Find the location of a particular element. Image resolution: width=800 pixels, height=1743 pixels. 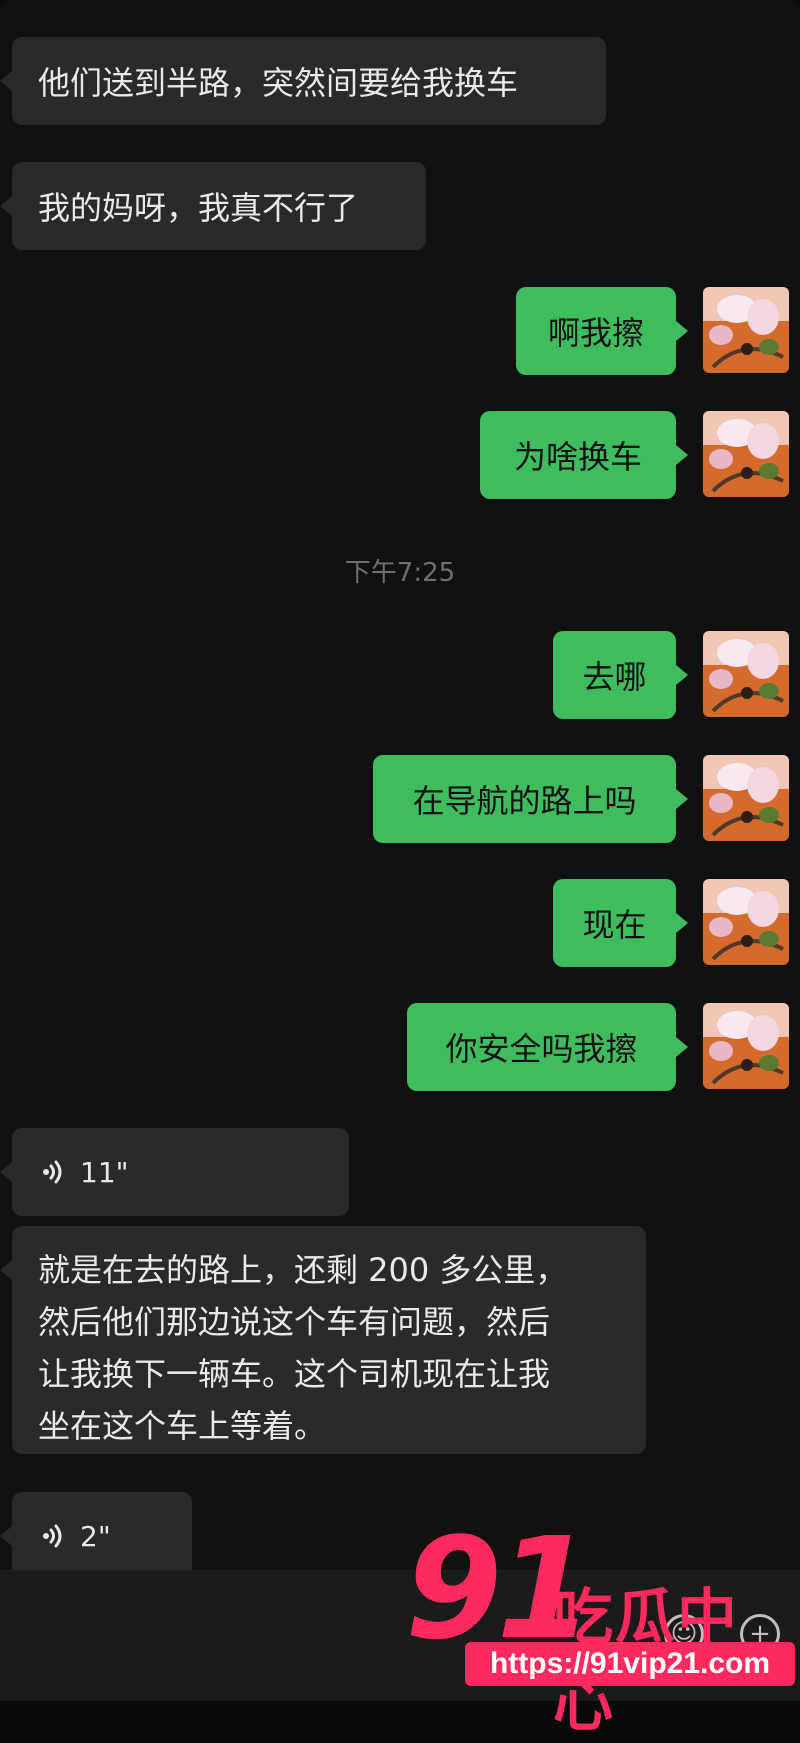

watermark-url: https://91vip21.com is located at coordinates (630, 1664).